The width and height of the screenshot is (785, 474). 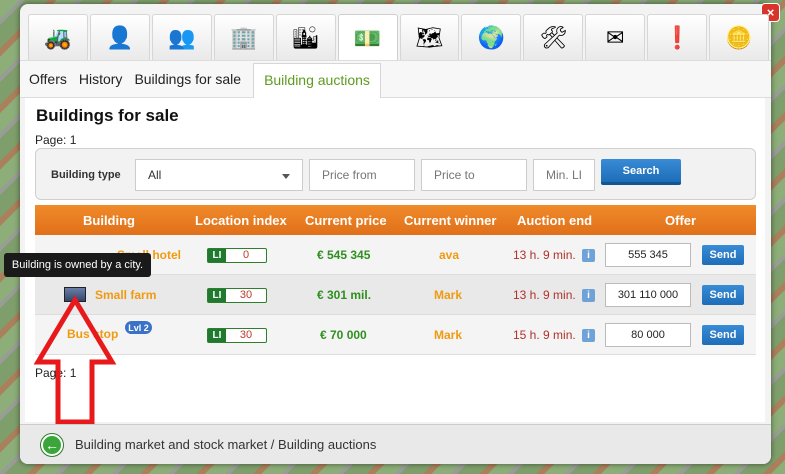 I want to click on mail-icon: ✉, so click(x=615, y=37).